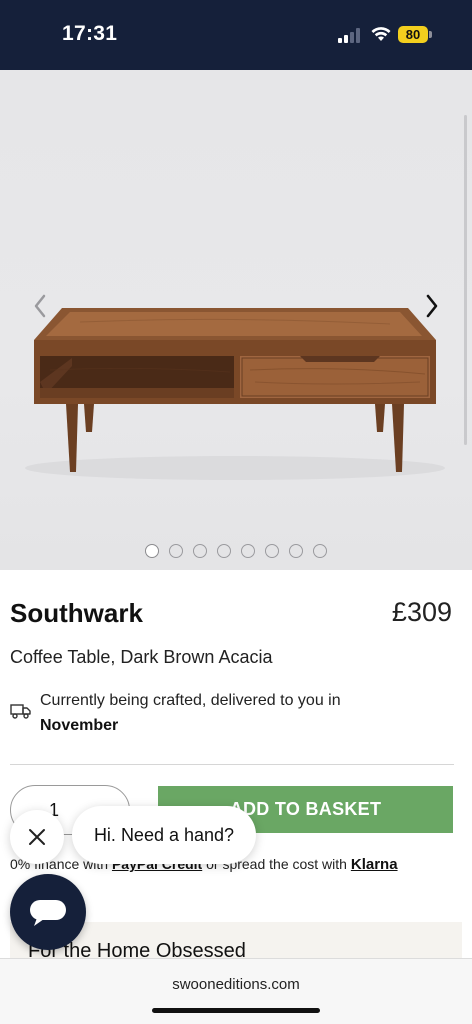 This screenshot has width=472, height=1024. I want to click on chat-close-button, so click(37, 837).